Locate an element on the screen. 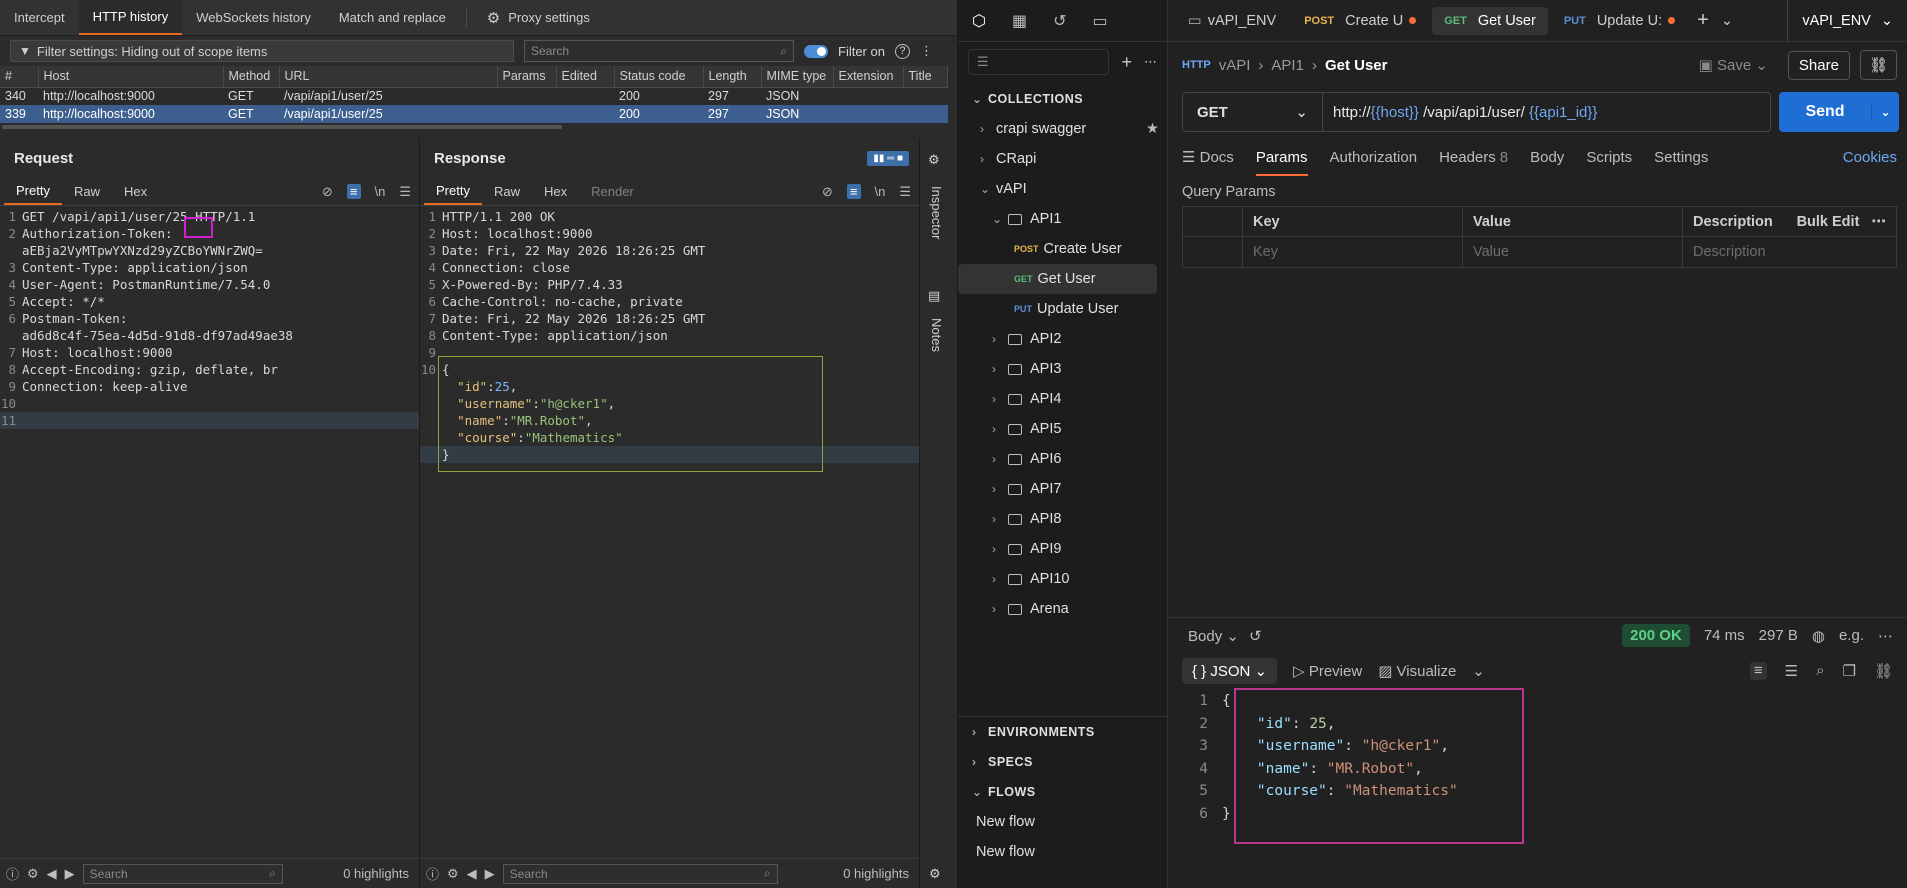  tab-body: Body is located at coordinates (1547, 157).